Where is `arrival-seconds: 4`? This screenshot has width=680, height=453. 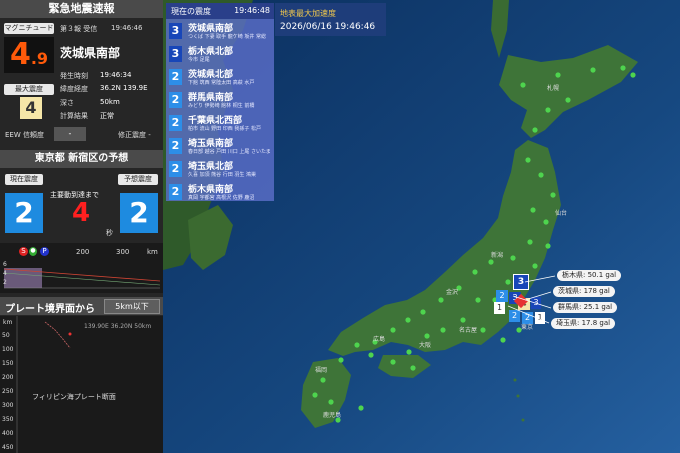
arrival-seconds: 4 is located at coordinates (81, 213).